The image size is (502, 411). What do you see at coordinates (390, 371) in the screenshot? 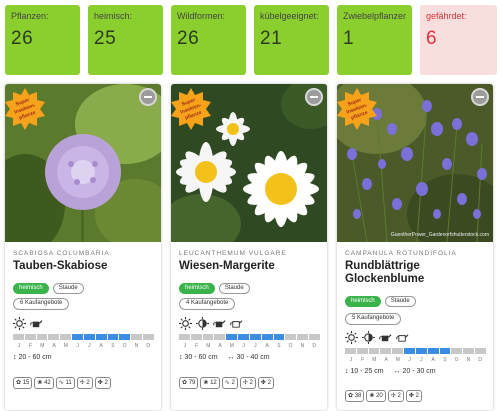
I see `plant-height: ↕ 10 - 25 cm ↔ 20 - 30 cm` at bounding box center [390, 371].